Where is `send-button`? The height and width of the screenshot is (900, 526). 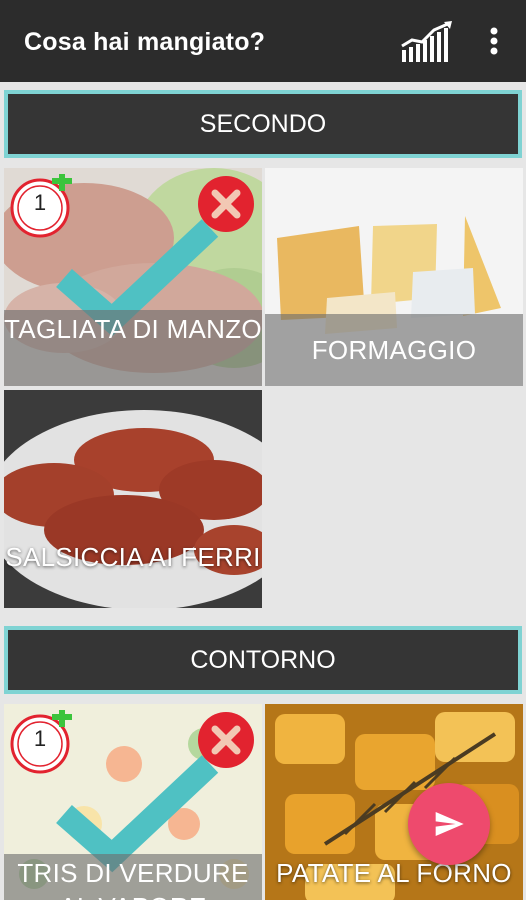
send-button is located at coordinates (449, 824).